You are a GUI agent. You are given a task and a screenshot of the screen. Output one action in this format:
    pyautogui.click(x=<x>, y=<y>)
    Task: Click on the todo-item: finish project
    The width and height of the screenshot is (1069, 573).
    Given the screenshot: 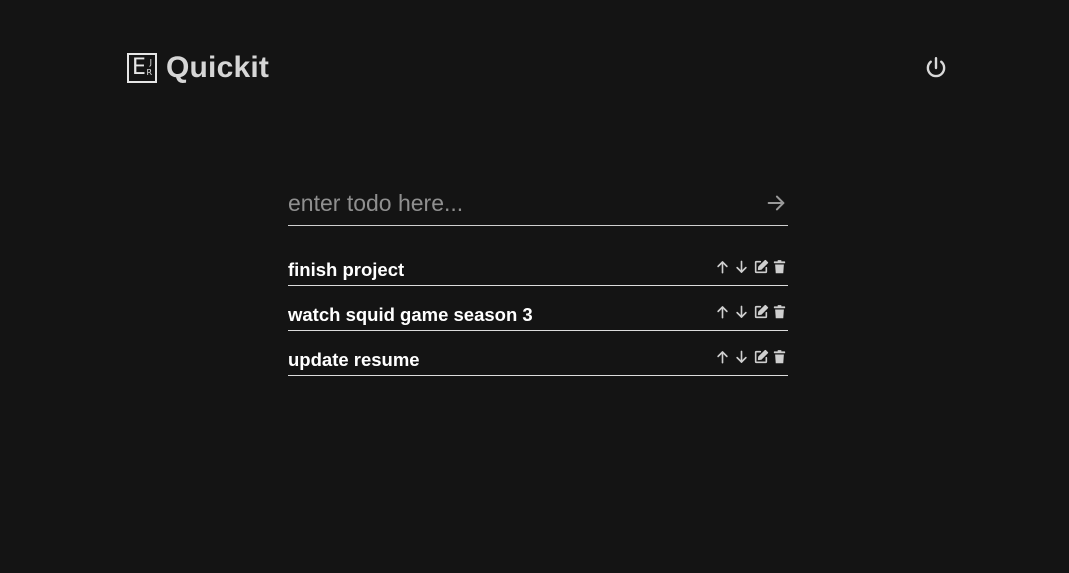 What is the action you would take?
    pyautogui.click(x=538, y=264)
    